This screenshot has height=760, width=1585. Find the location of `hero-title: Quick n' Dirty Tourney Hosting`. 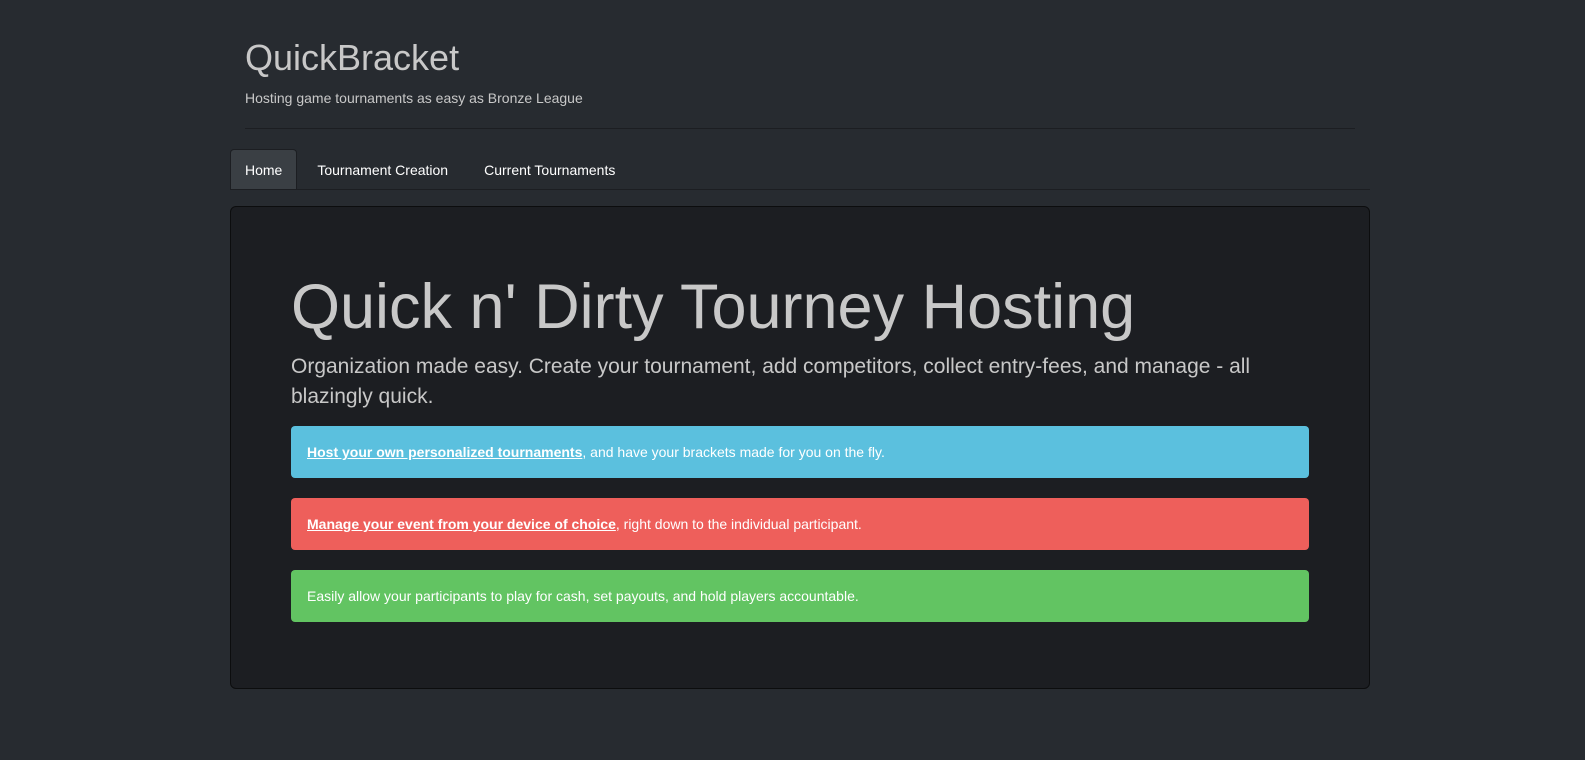

hero-title: Quick n' Dirty Tourney Hosting is located at coordinates (713, 307).